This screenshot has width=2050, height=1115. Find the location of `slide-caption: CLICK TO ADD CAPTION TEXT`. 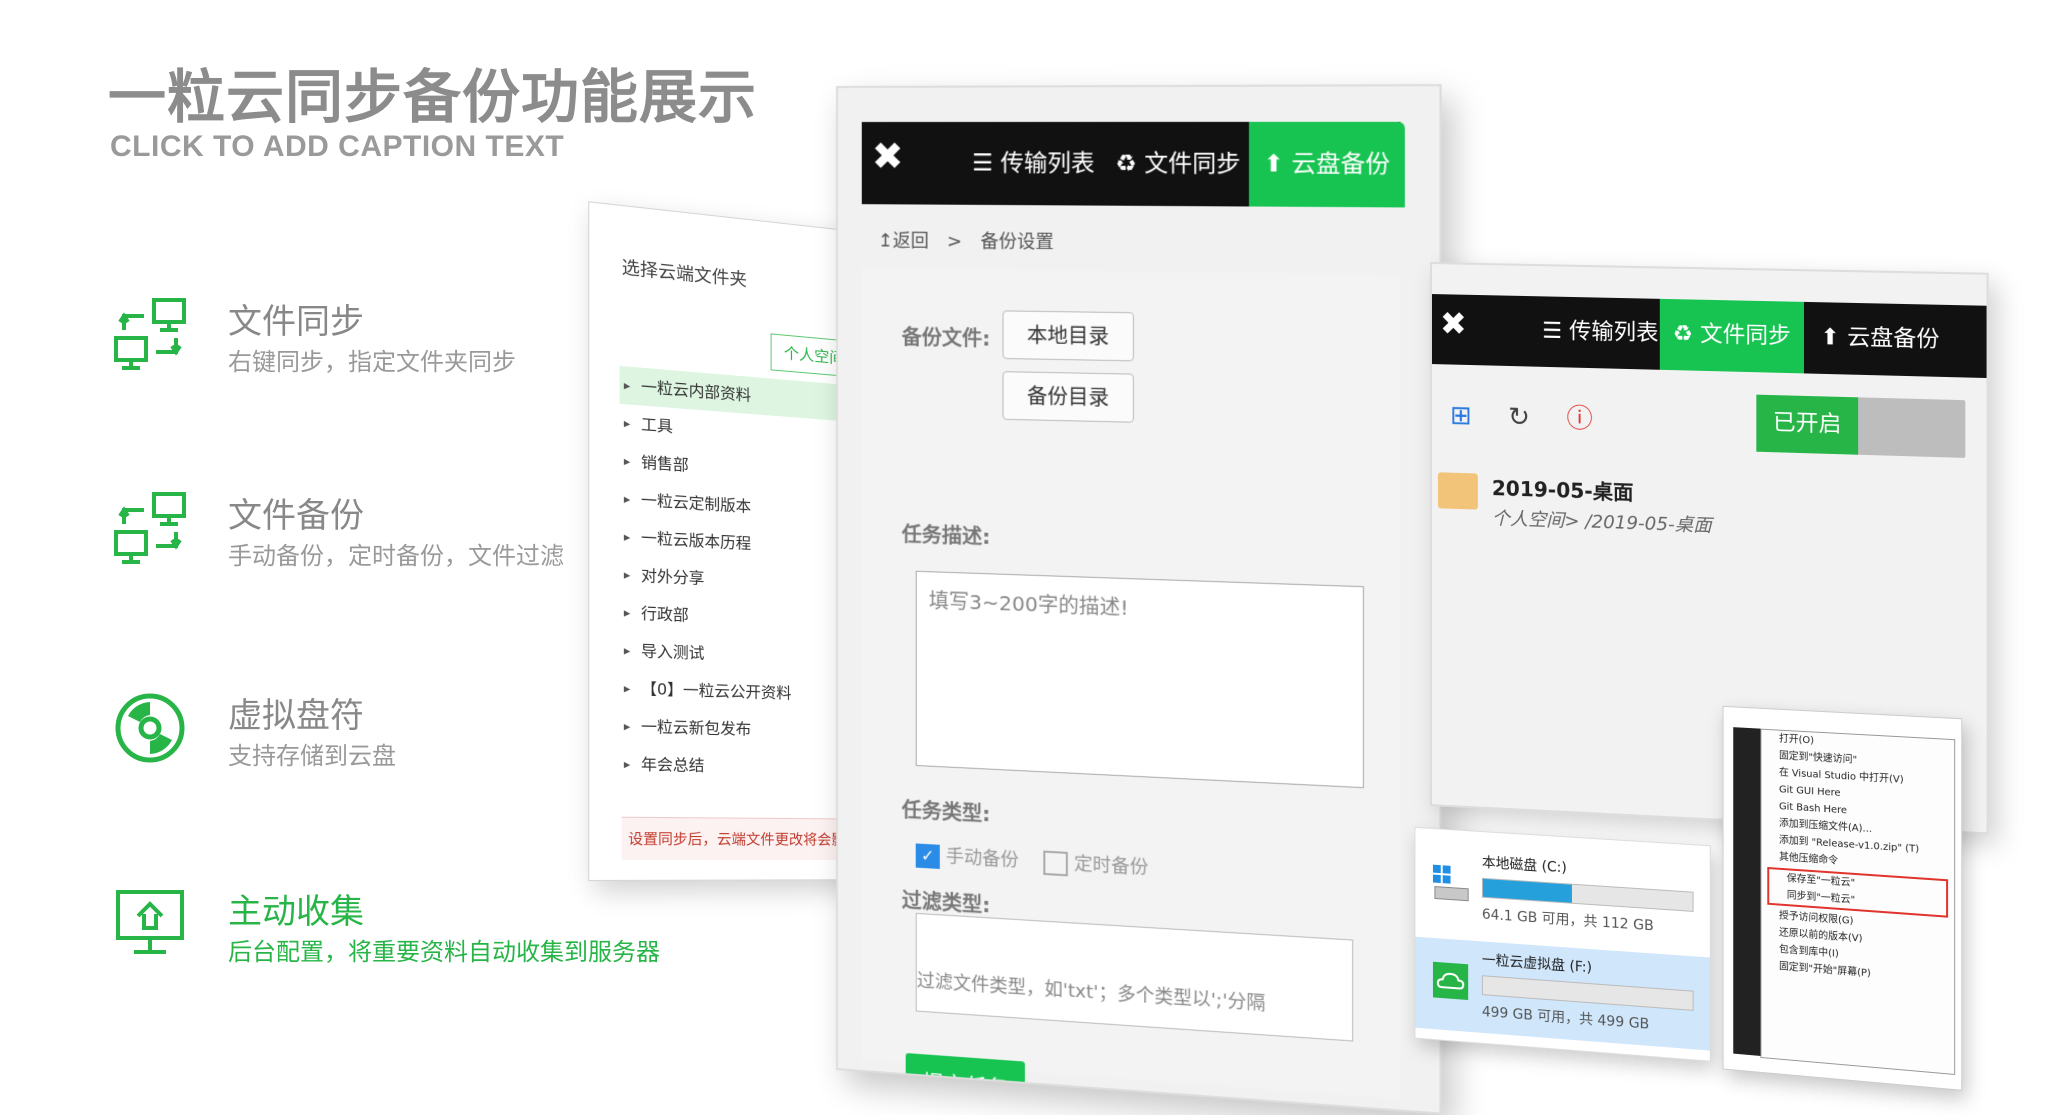

slide-caption: CLICK TO ADD CAPTION TEXT is located at coordinates (337, 147).